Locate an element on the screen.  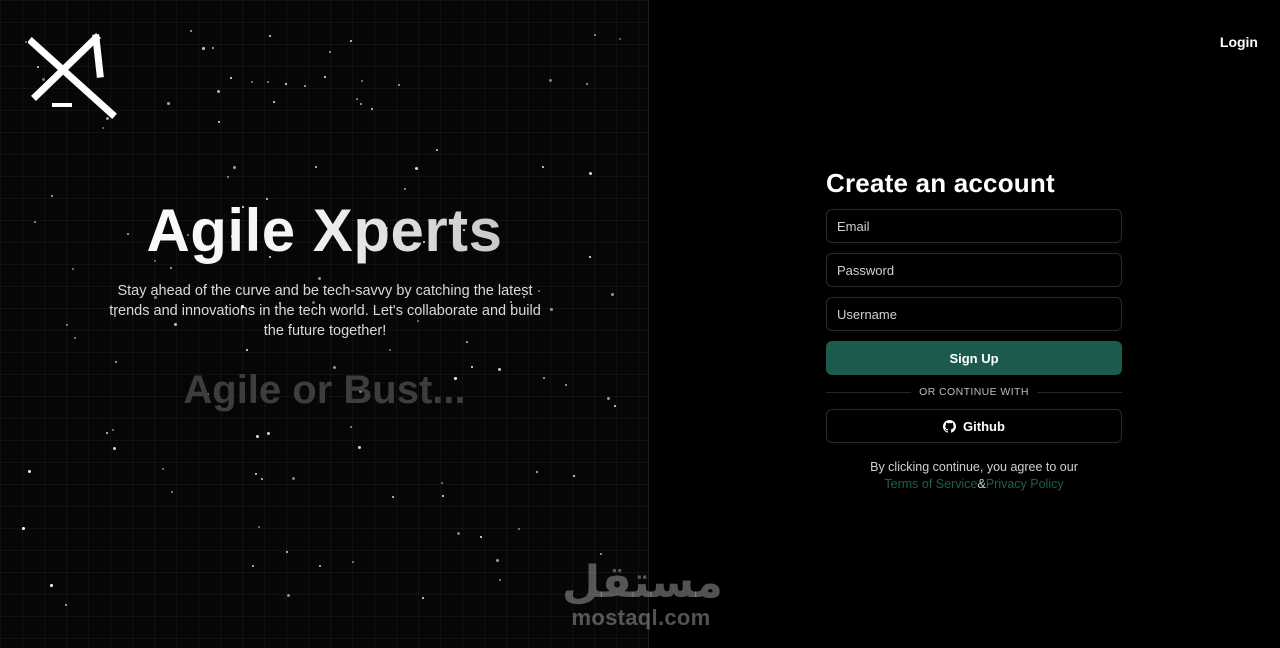
mostaql-watermark: مستقل mostaql.com is located at coordinates (642, 598).